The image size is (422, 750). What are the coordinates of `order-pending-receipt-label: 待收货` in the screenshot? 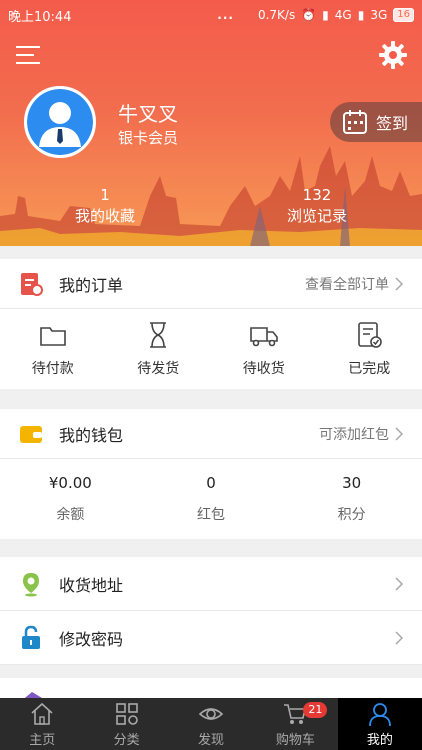 It's located at (263, 369).